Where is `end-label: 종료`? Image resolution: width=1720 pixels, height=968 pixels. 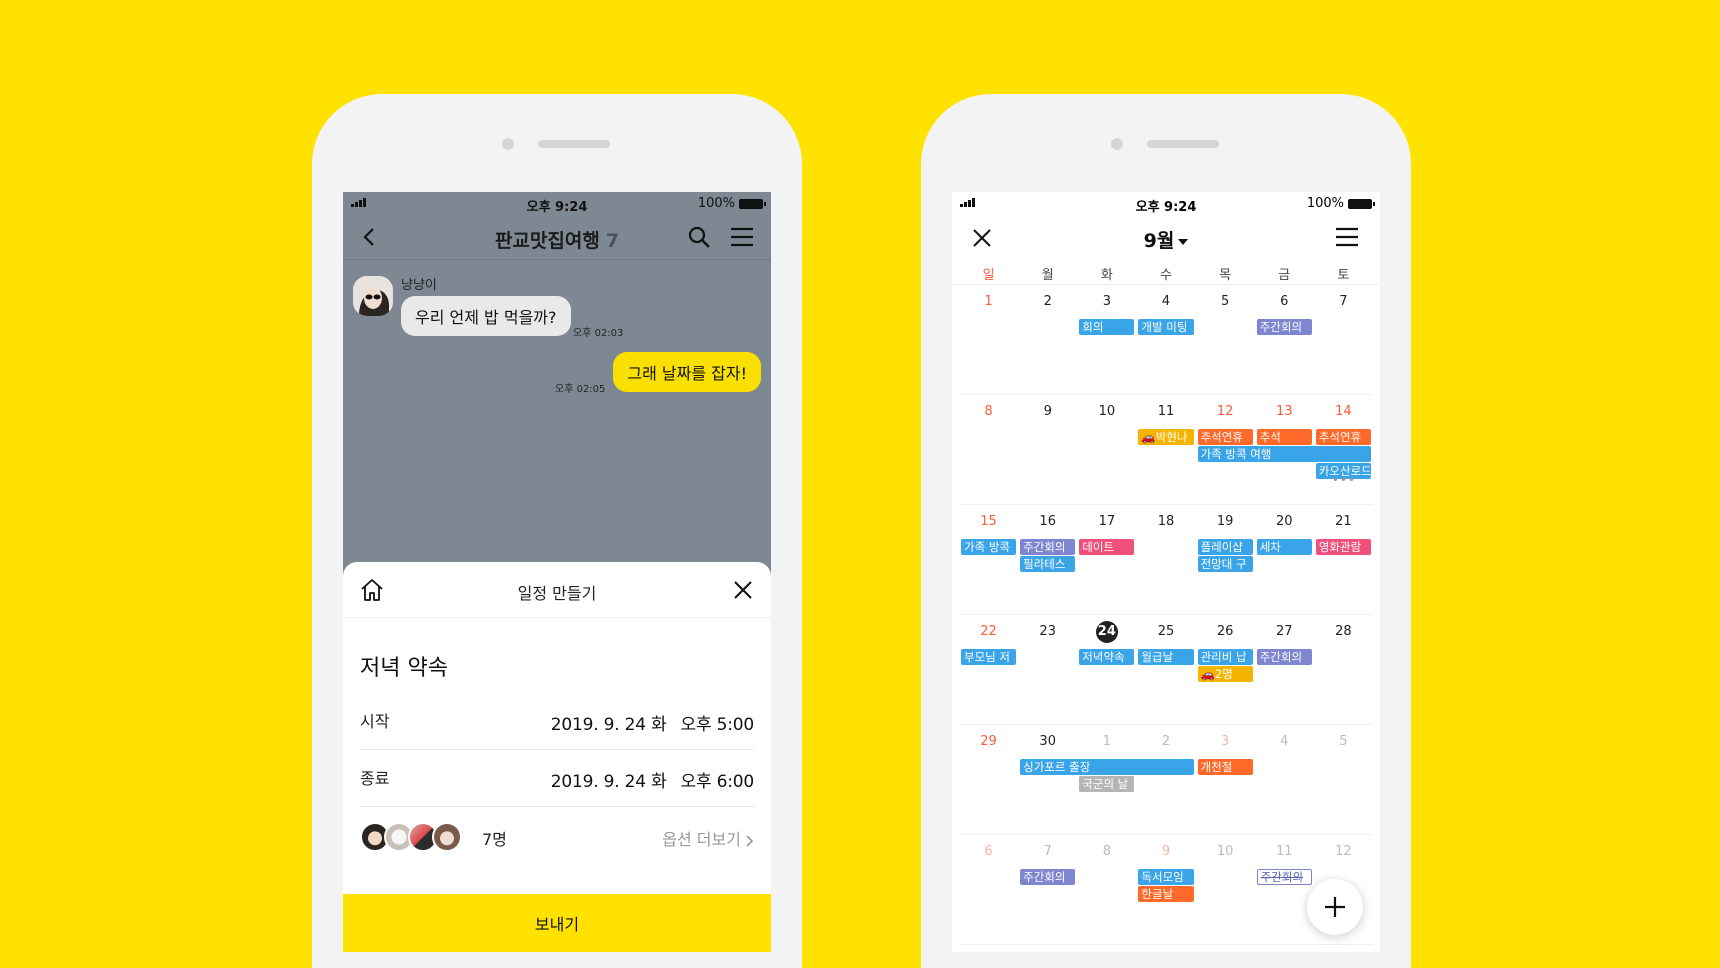 end-label: 종료 is located at coordinates (375, 778).